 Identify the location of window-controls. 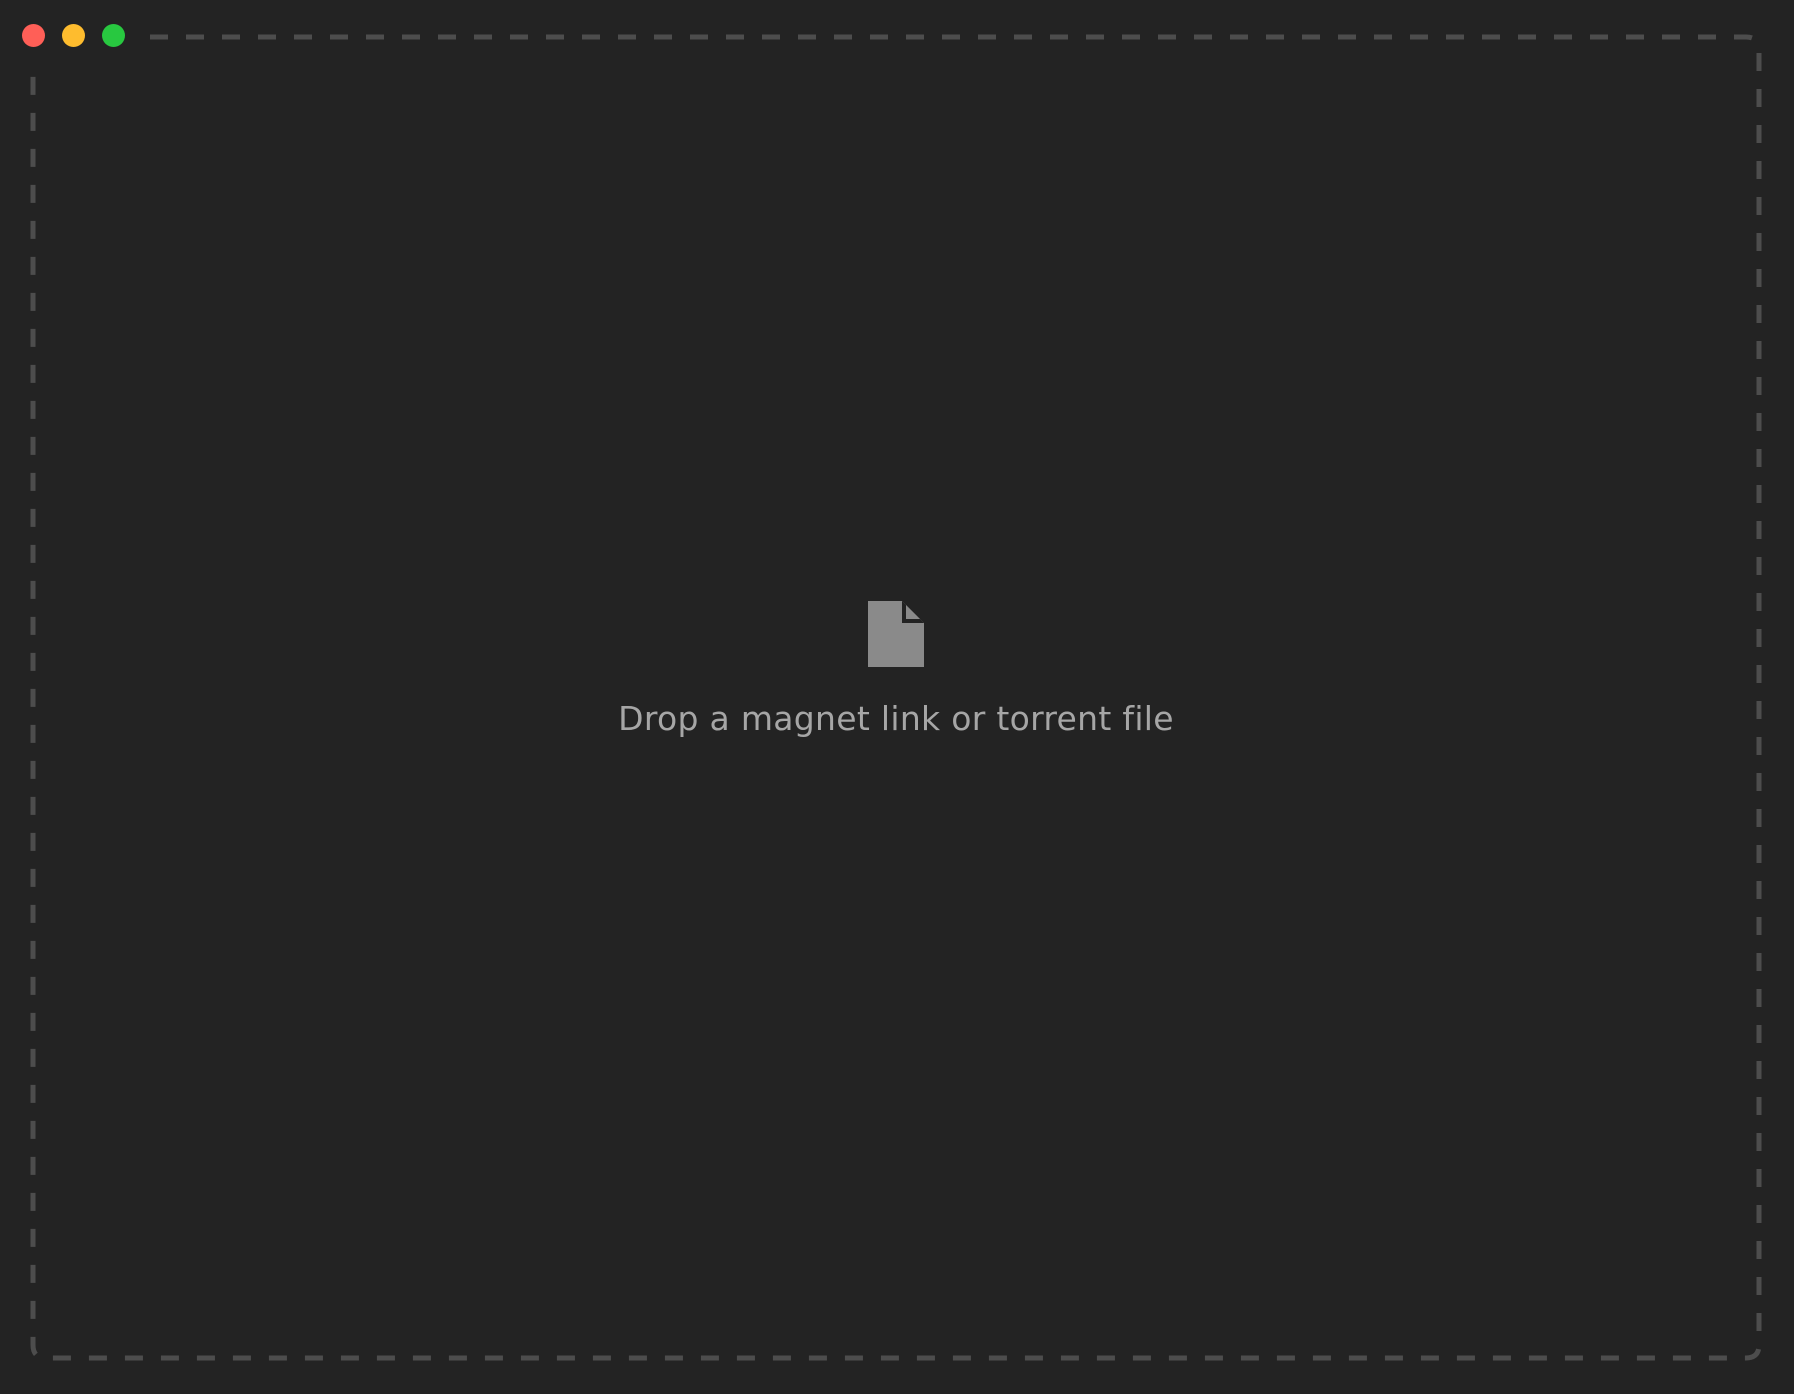
(73, 35).